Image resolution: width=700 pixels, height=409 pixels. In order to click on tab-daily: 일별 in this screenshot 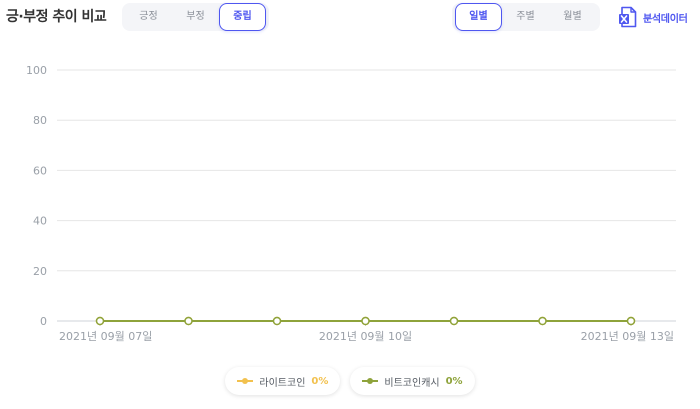, I will do `click(478, 17)`.